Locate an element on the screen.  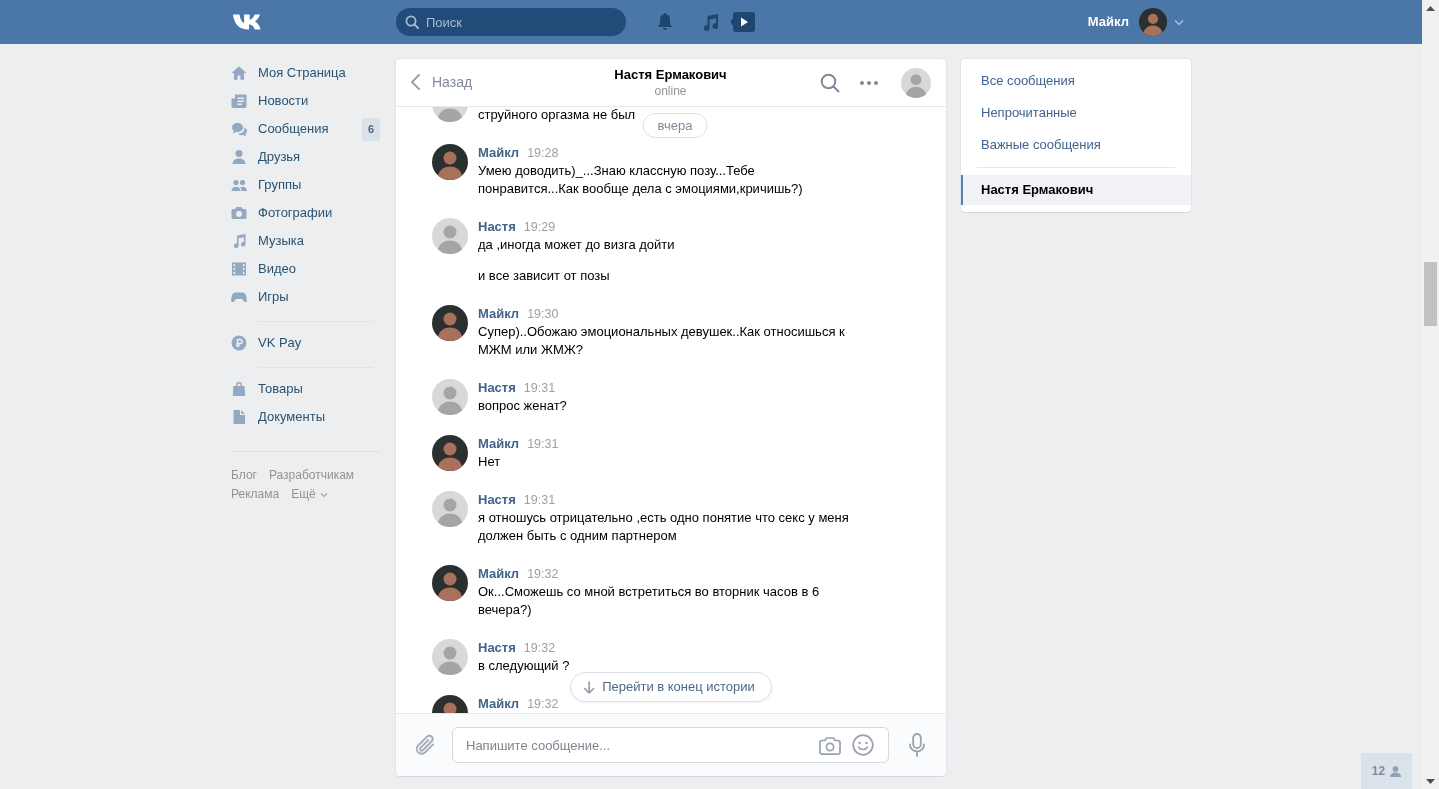
sidebar-item: VK Pay is located at coordinates (305, 343).